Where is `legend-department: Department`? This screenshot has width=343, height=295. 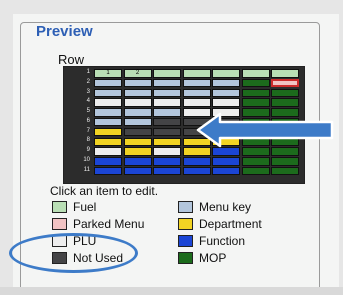 legend-department: Department is located at coordinates (220, 224).